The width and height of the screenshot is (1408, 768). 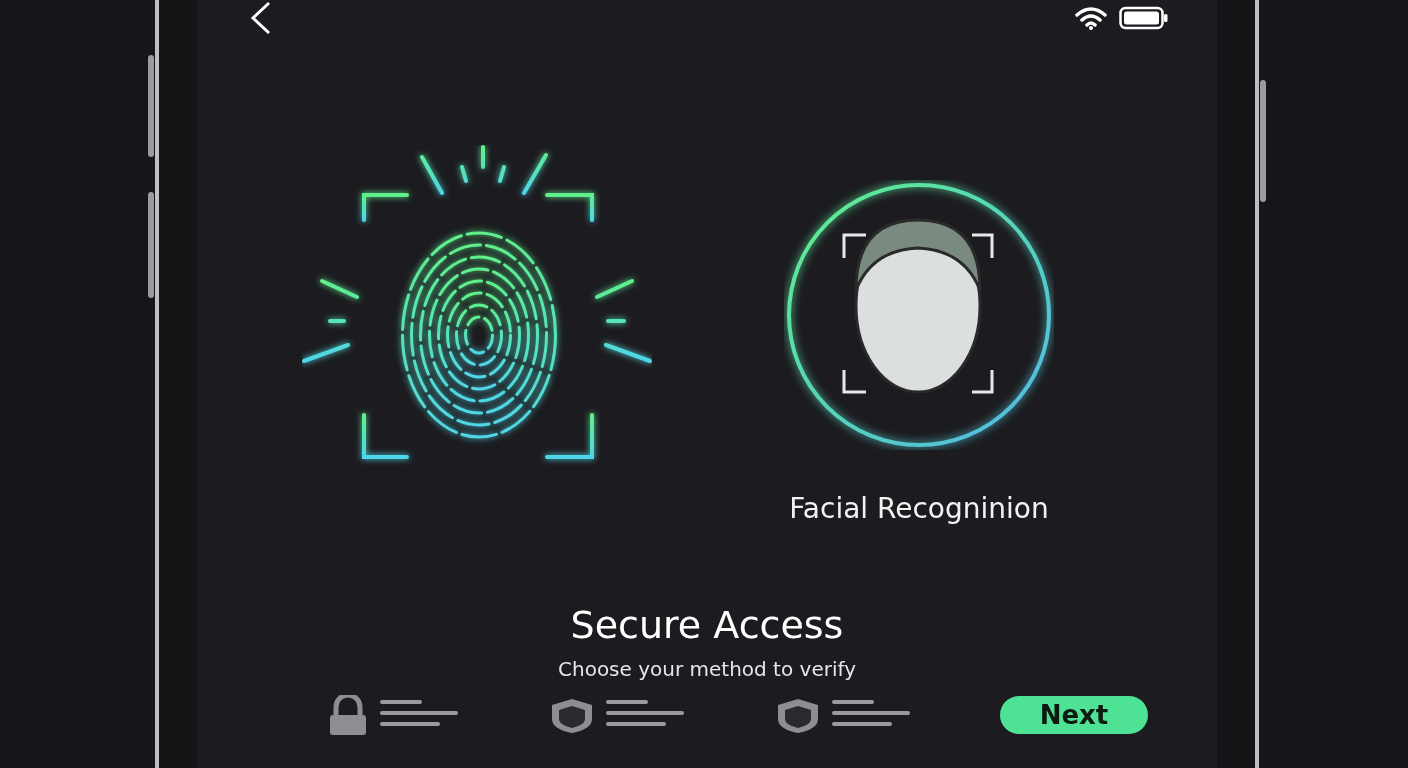 I want to click on screen-subtitle: Choose your method to verify, so click(x=707, y=669).